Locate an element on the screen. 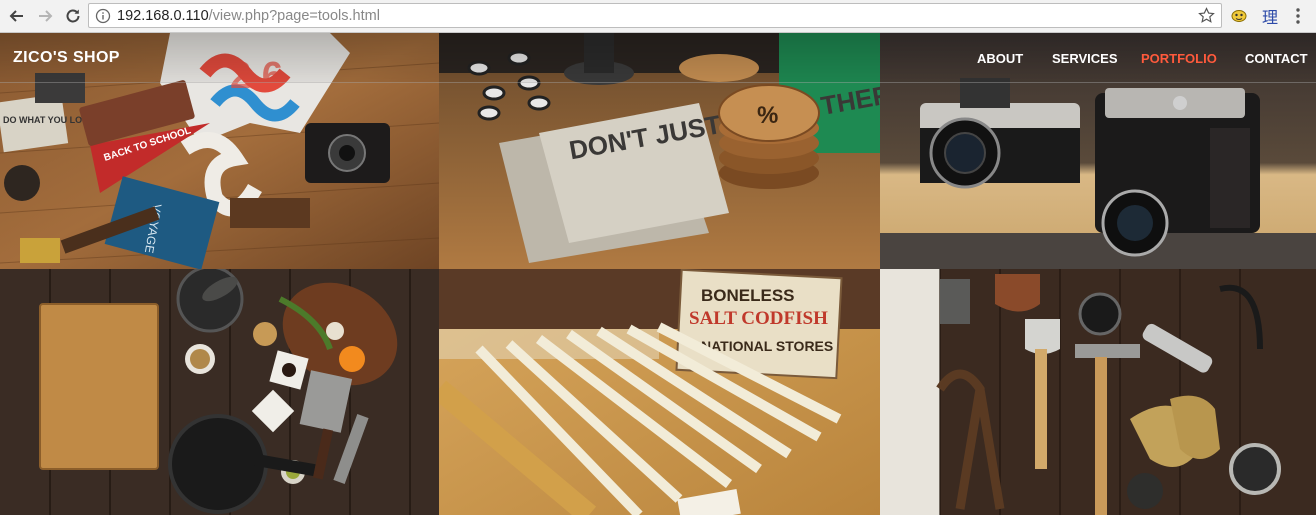 The image size is (1316, 515). sign-line-3: NATIONAL STORES is located at coordinates (767, 346).